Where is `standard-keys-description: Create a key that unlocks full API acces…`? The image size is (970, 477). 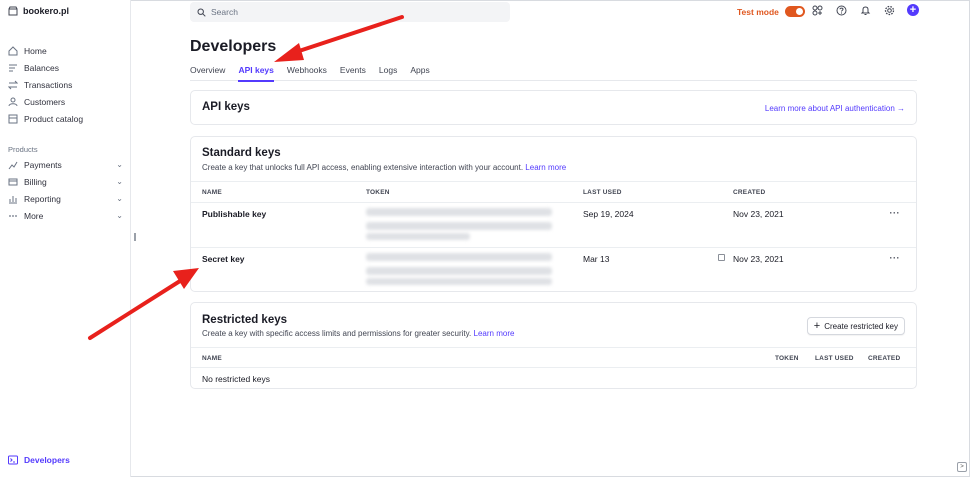
standard-keys-description: Create a key that unlocks full API acces… is located at coordinates (363, 167).